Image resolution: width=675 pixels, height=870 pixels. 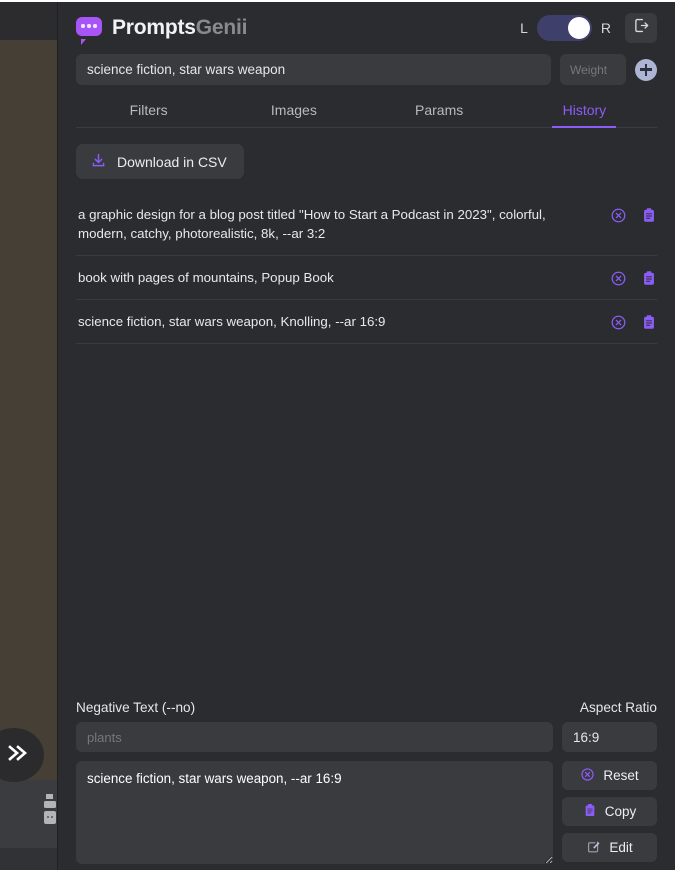 What do you see at coordinates (366, 28) in the screenshot?
I see `panel-header: PromptsGenii L R` at bounding box center [366, 28].